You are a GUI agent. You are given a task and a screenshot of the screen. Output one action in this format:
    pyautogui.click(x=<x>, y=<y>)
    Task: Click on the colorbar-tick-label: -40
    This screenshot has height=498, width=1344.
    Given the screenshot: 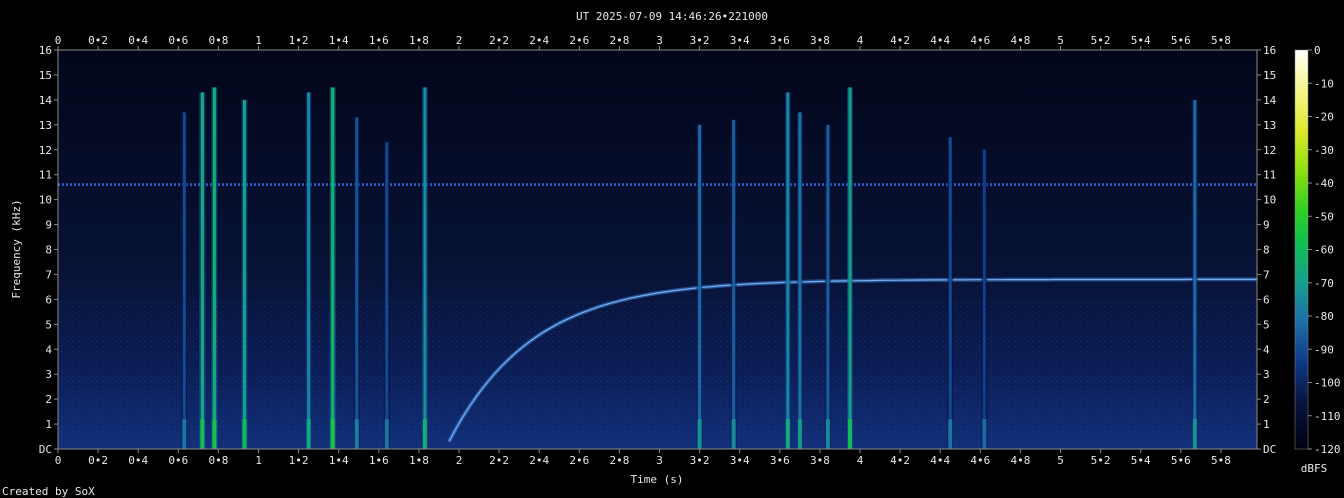 What is the action you would take?
    pyautogui.click(x=1324, y=183)
    